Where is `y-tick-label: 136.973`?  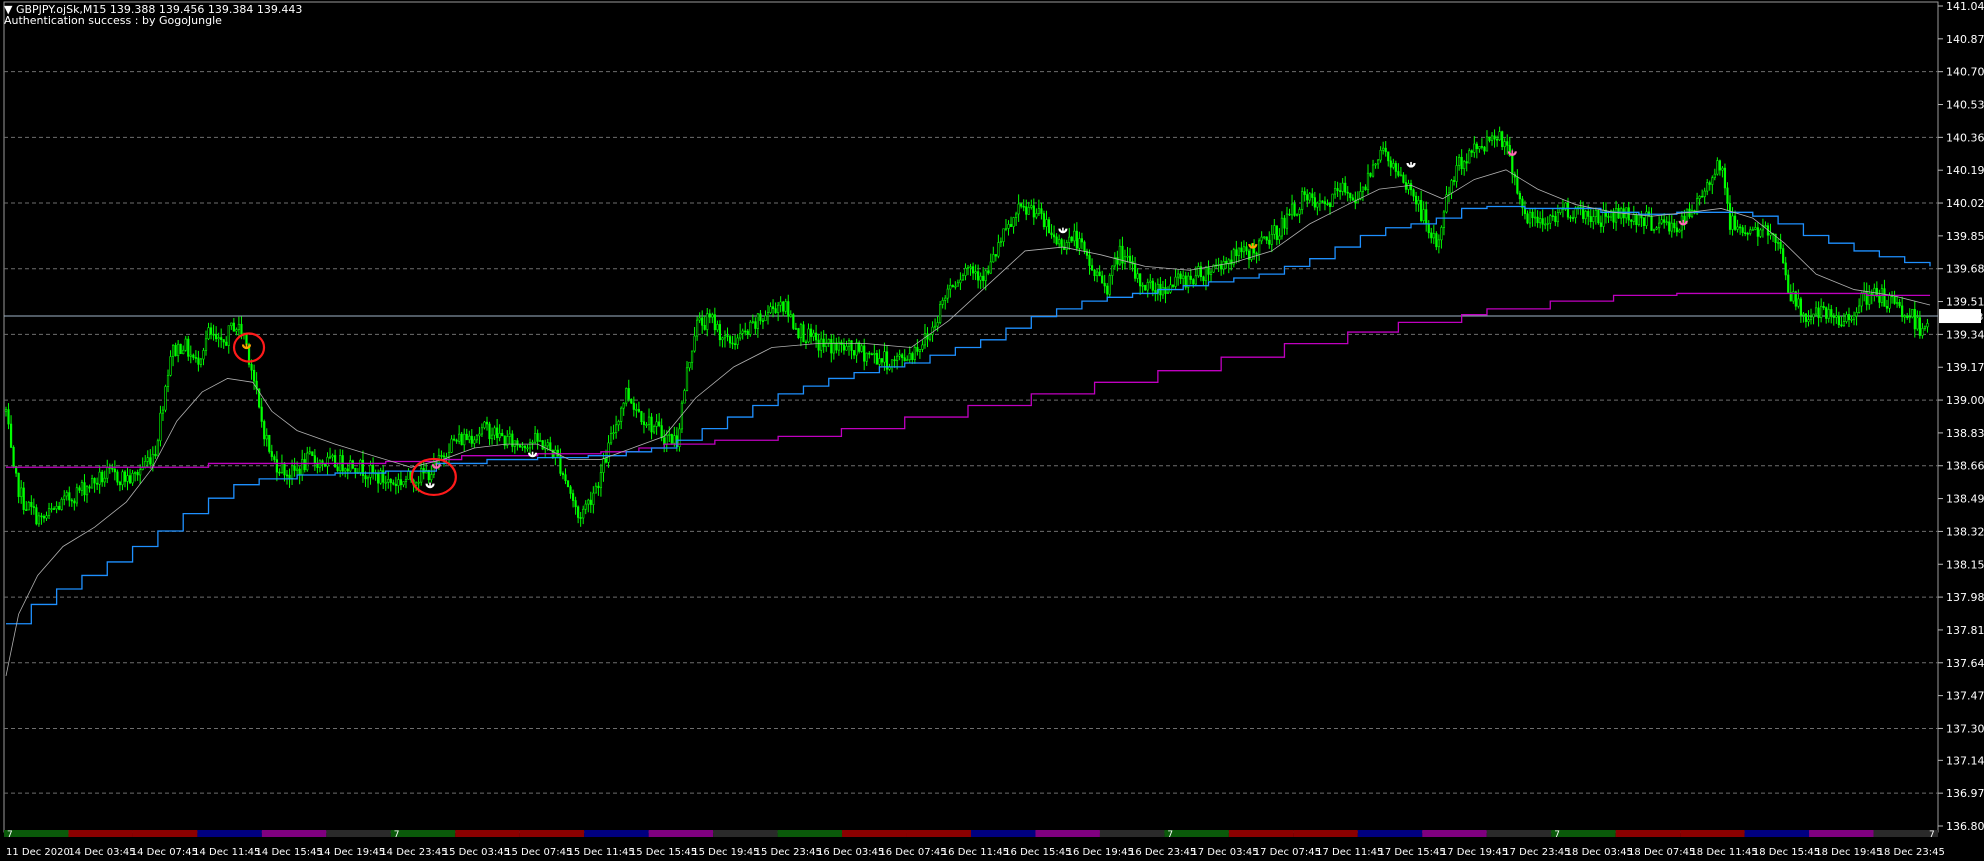 y-tick-label: 136.973 is located at coordinates (1965, 793).